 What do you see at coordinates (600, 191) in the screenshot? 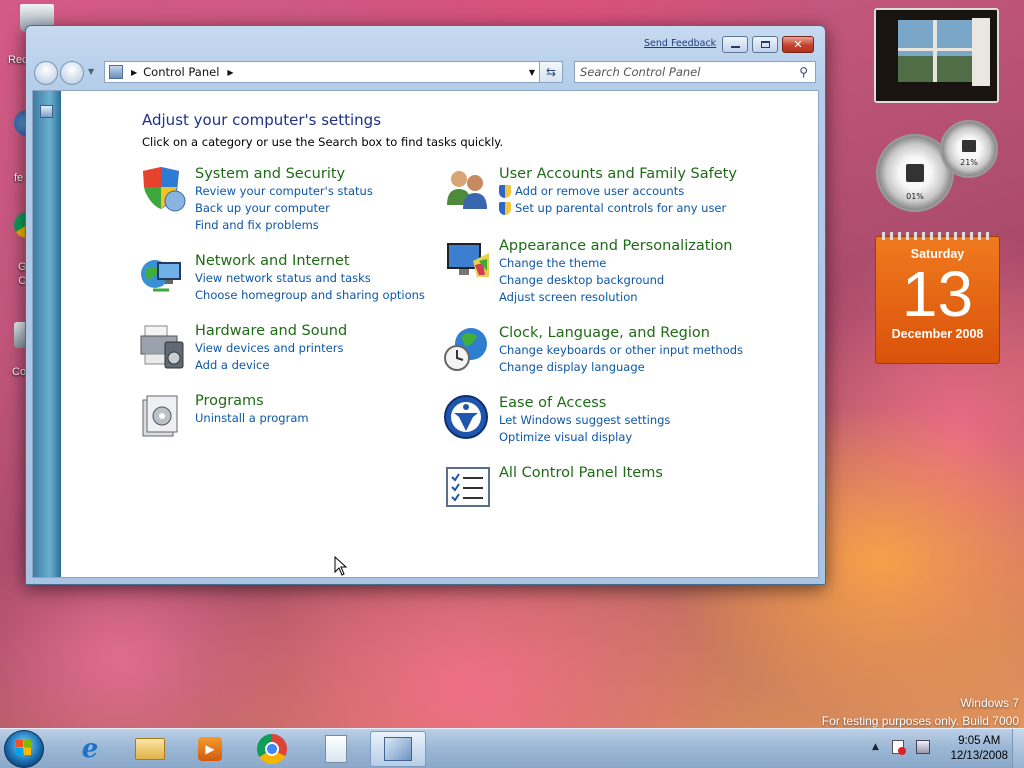
I see `category-link-text: Add or remove user accounts` at bounding box center [600, 191].